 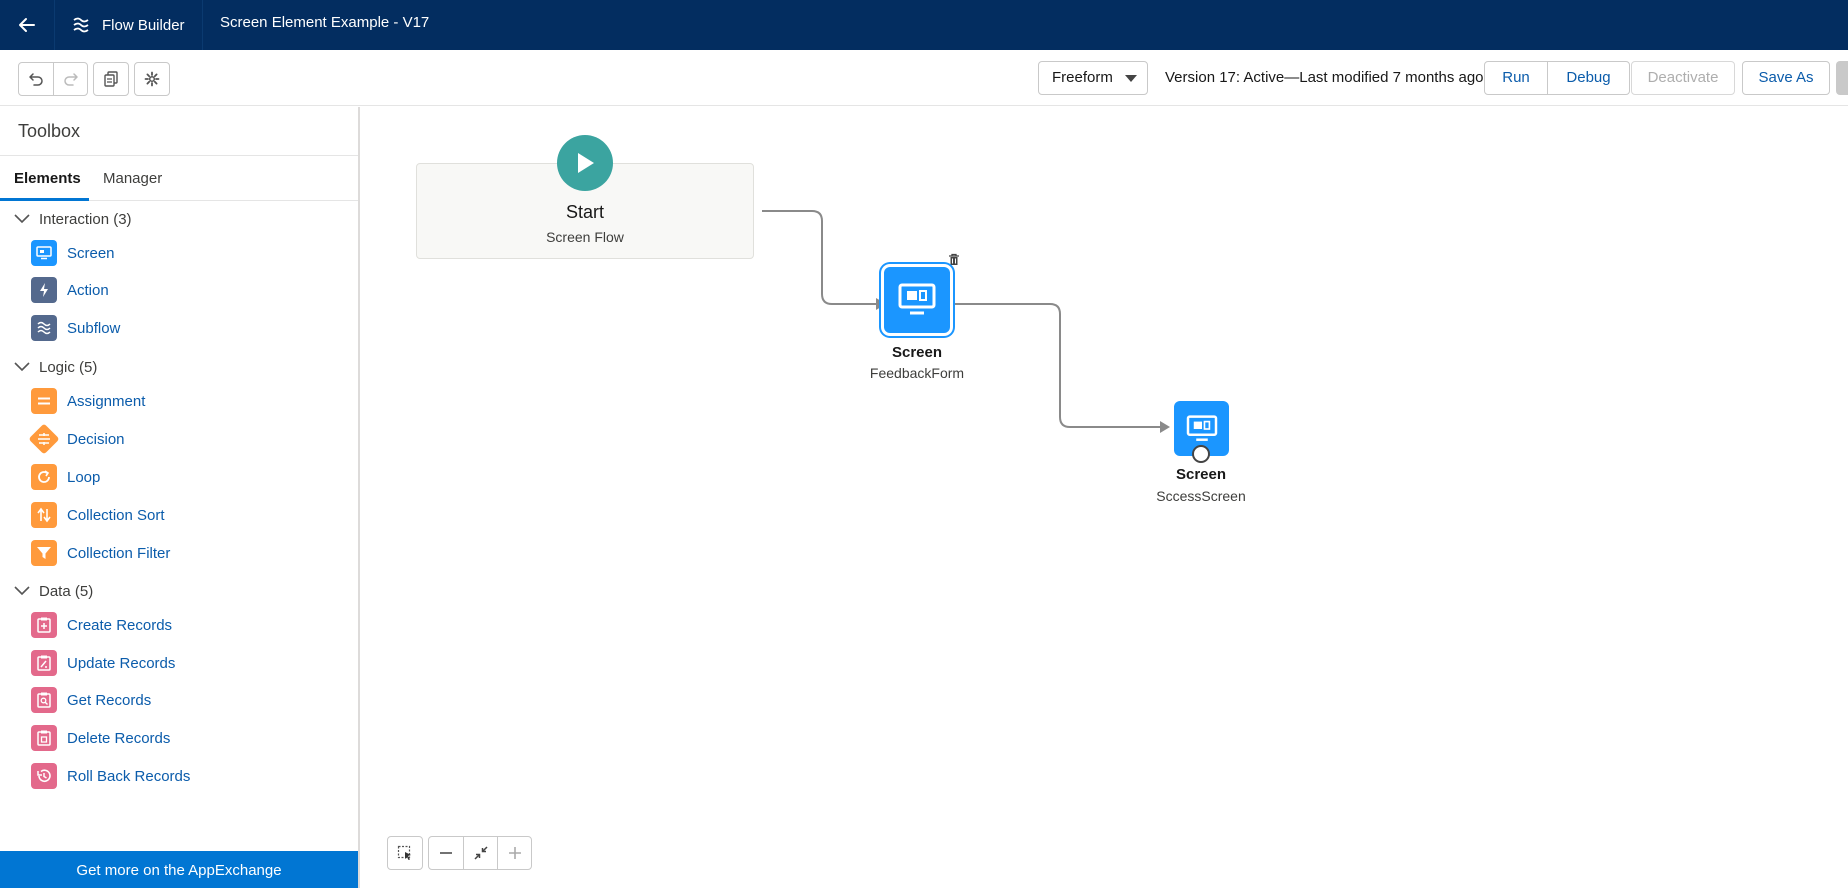 What do you see at coordinates (819, 257) in the screenshot?
I see `connector-start-to-feedback` at bounding box center [819, 257].